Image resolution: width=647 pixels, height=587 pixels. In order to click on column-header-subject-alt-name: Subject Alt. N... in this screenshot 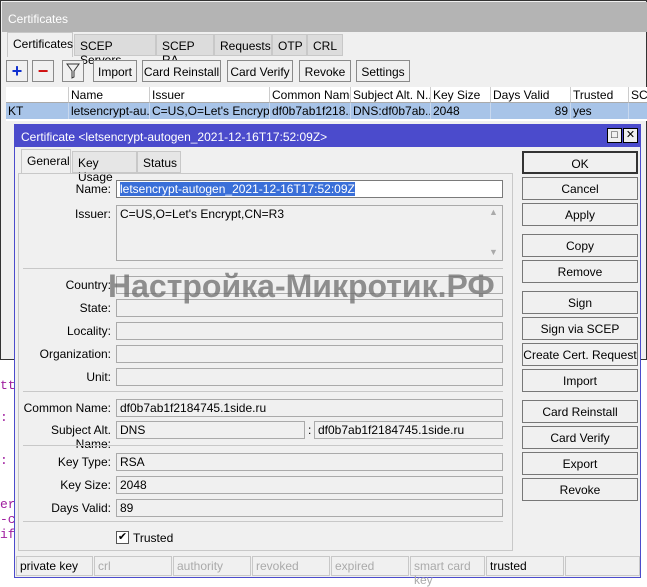, I will do `click(391, 95)`.